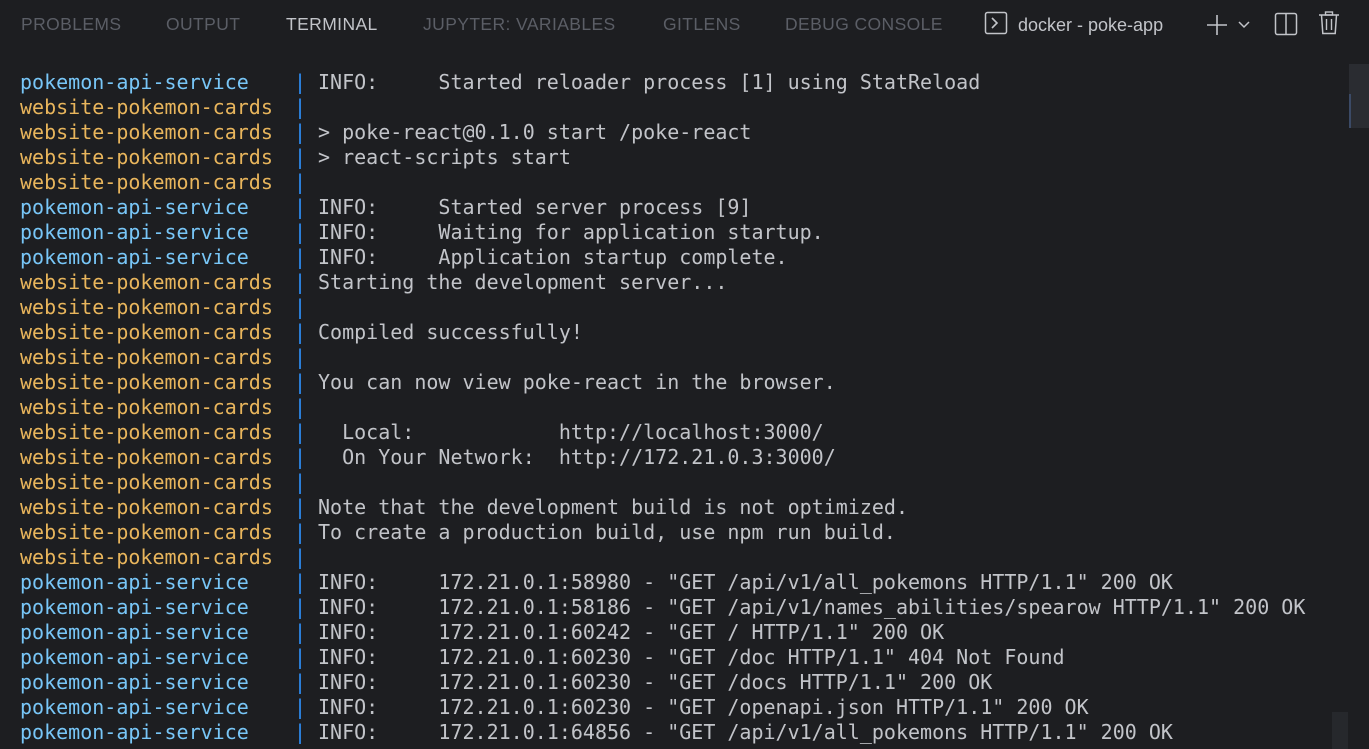 The image size is (1369, 749). Describe the element at coordinates (1286, 24) in the screenshot. I see `split-icon` at that location.